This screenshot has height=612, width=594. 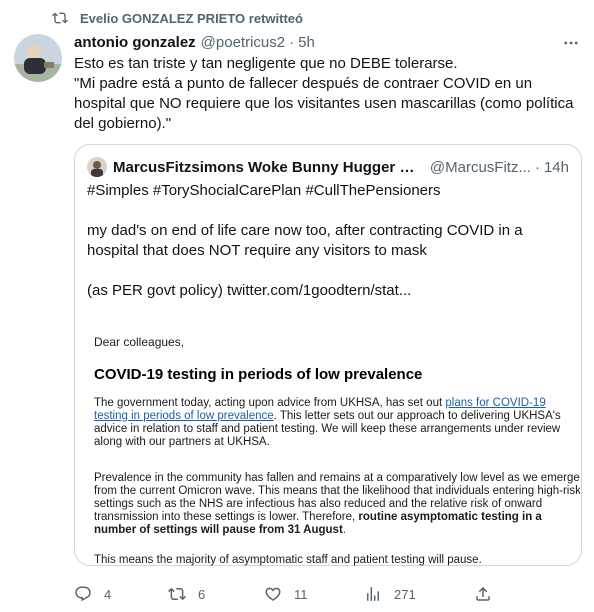 I want to click on quoted-avatar, so click(x=97, y=167).